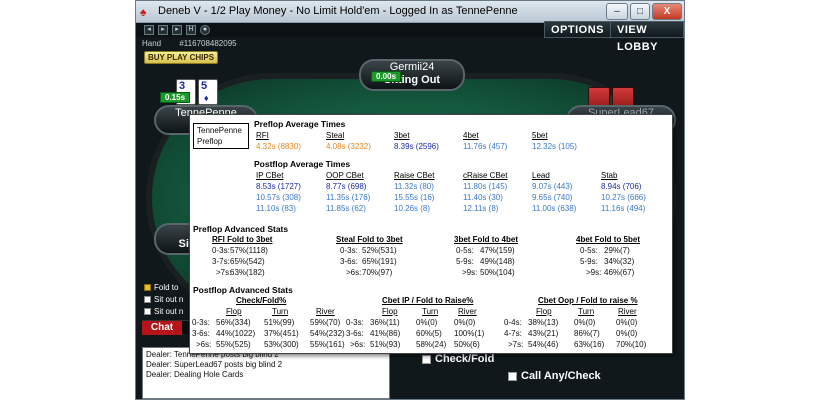 This screenshot has width=820, height=400. What do you see at coordinates (497, 250) in the screenshot?
I see `stat-value: 47%(159)` at bounding box center [497, 250].